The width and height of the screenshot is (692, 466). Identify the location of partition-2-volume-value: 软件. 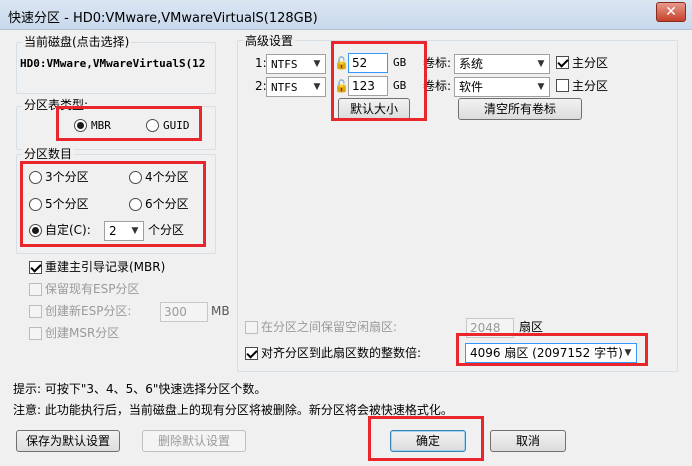
(471, 87).